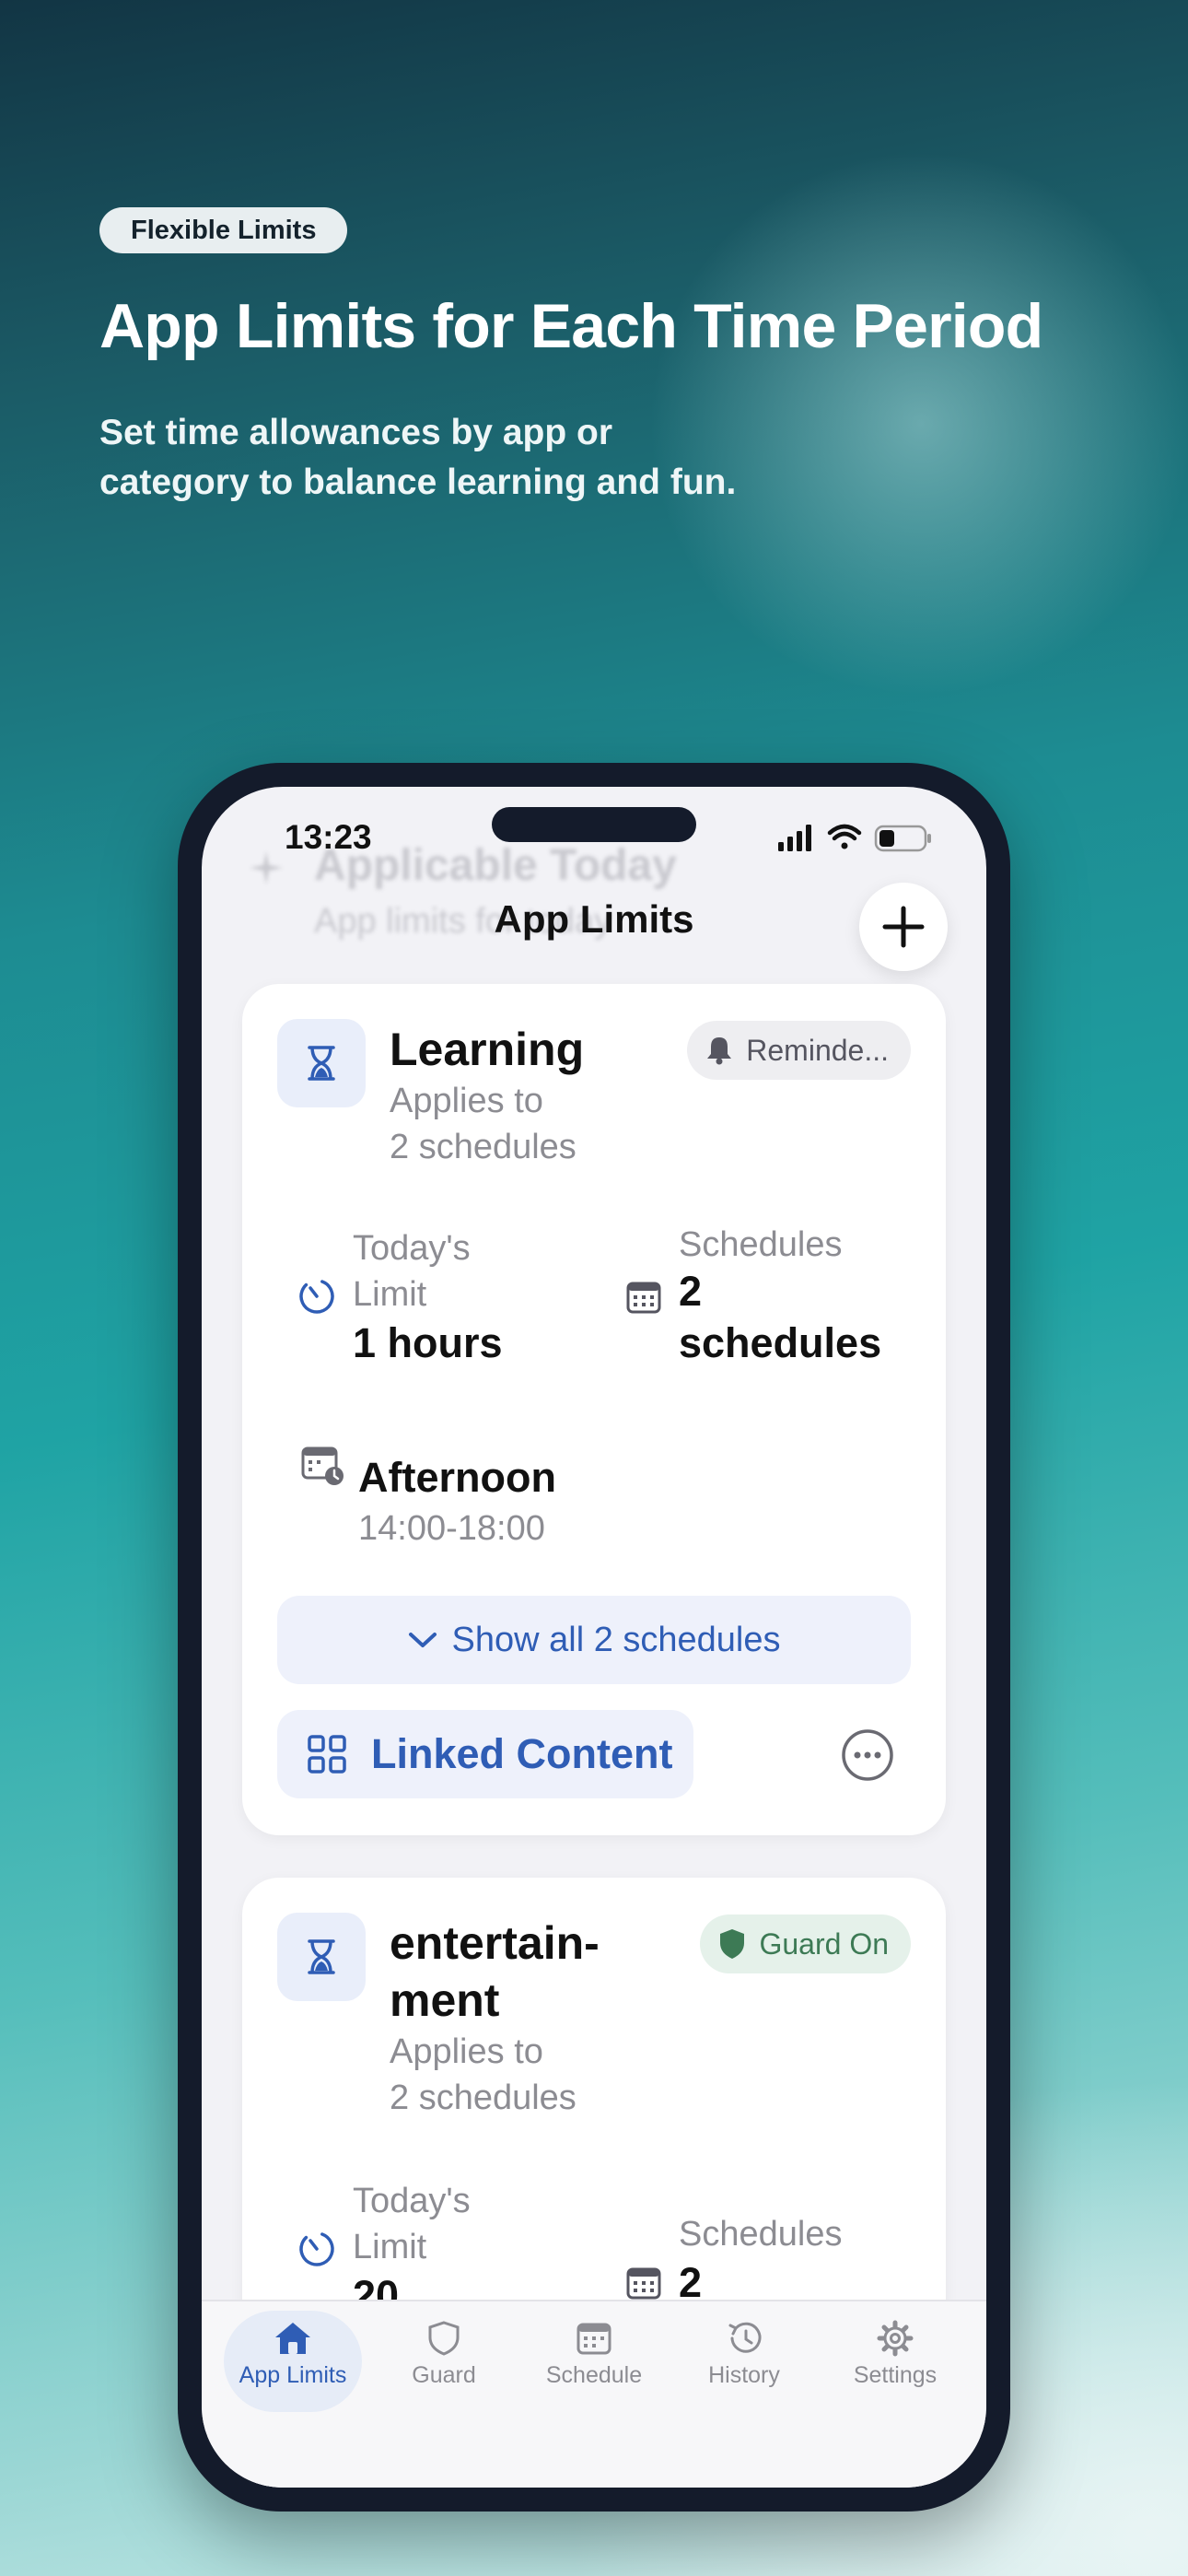  Describe the element at coordinates (824, 1943) in the screenshot. I see `guard-chip-label: Guard On` at that location.